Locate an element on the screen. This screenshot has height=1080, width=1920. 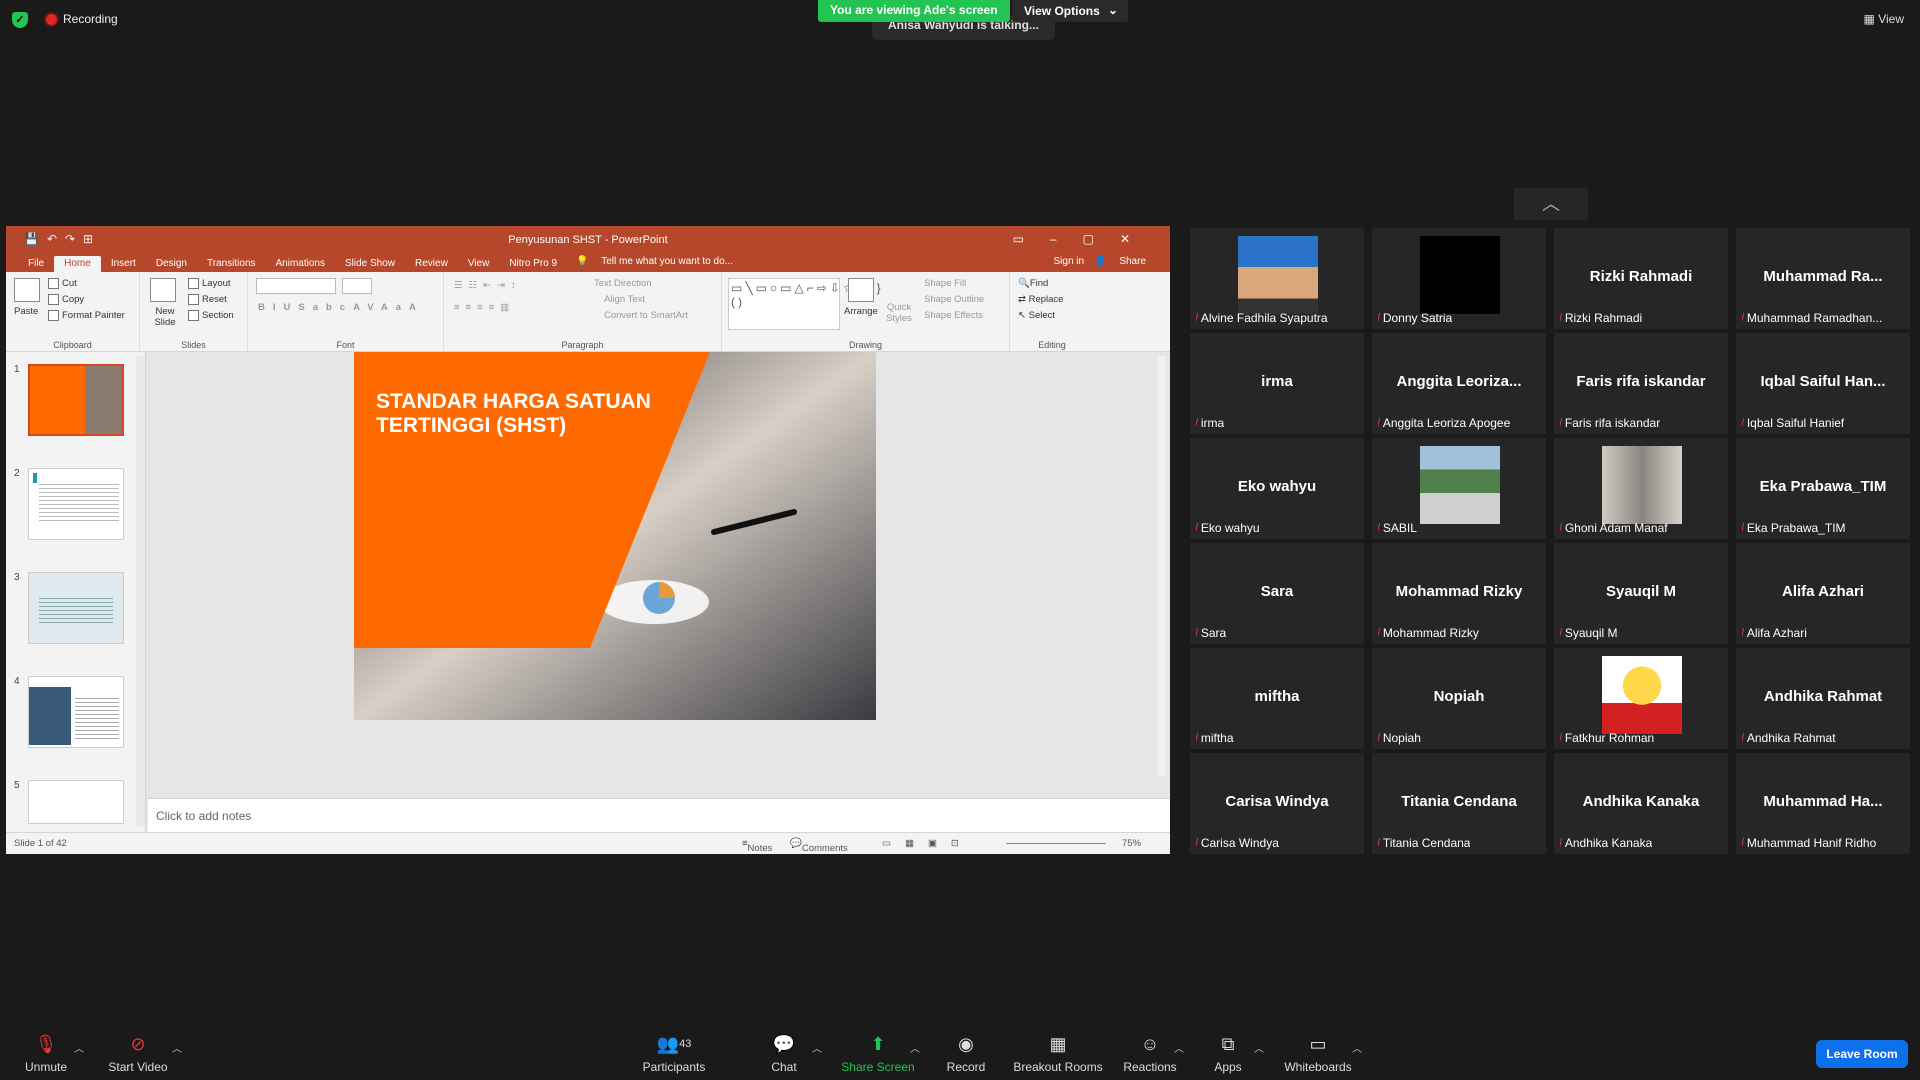
view-button: ▦ View is located at coordinates (1884, 19).